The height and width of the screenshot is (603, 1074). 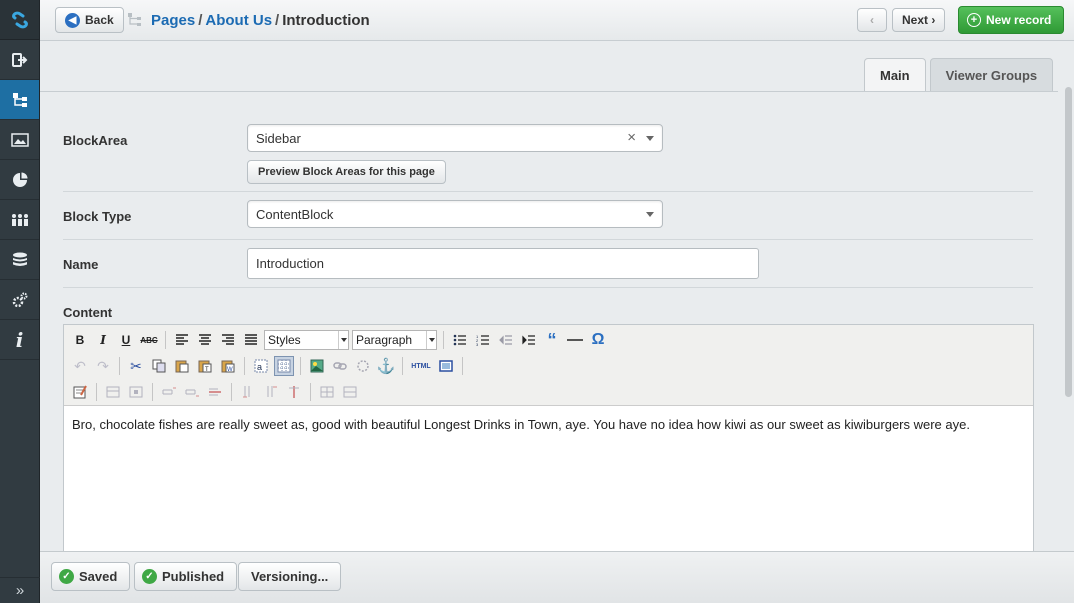 What do you see at coordinates (89, 20) in the screenshot?
I see `back-button: ◀ Back` at bounding box center [89, 20].